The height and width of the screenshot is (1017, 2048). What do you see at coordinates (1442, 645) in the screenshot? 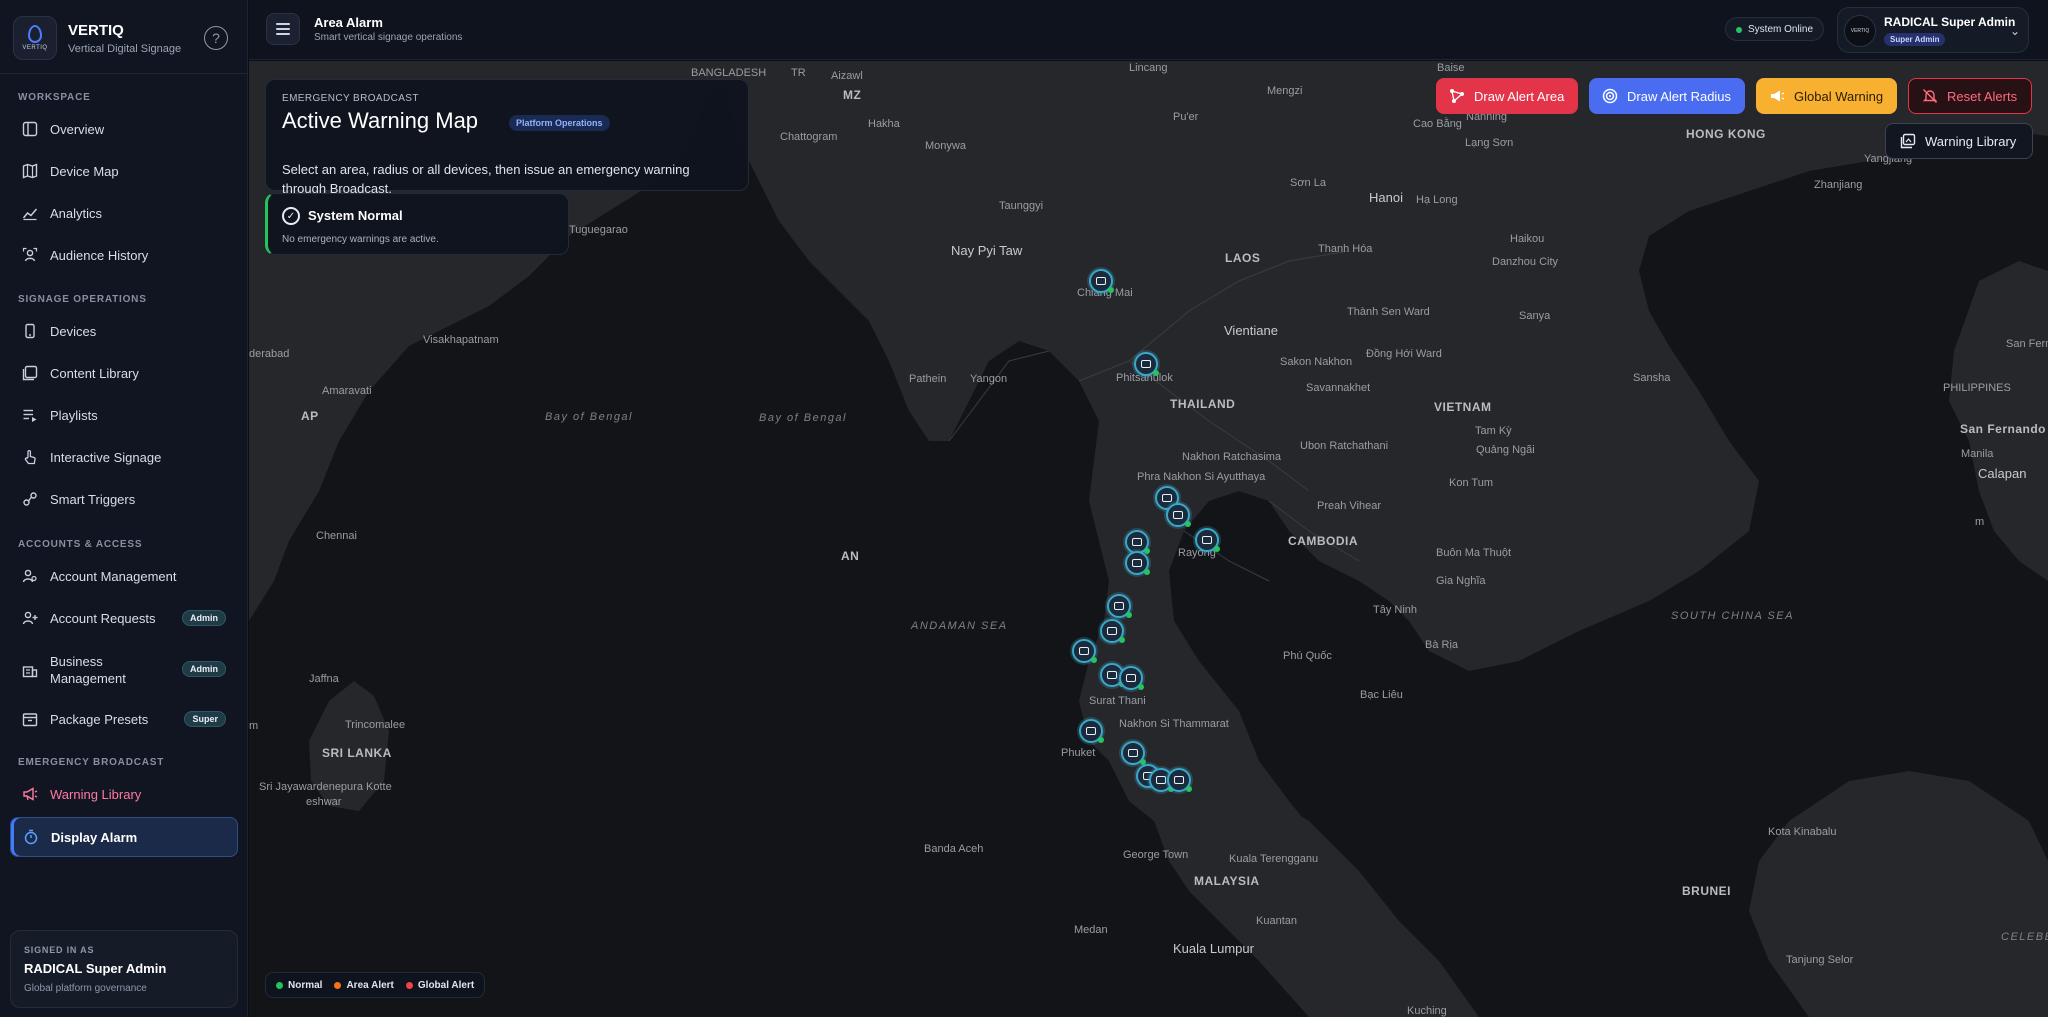
I see `map-place-label: Bà Rịa` at bounding box center [1442, 645].